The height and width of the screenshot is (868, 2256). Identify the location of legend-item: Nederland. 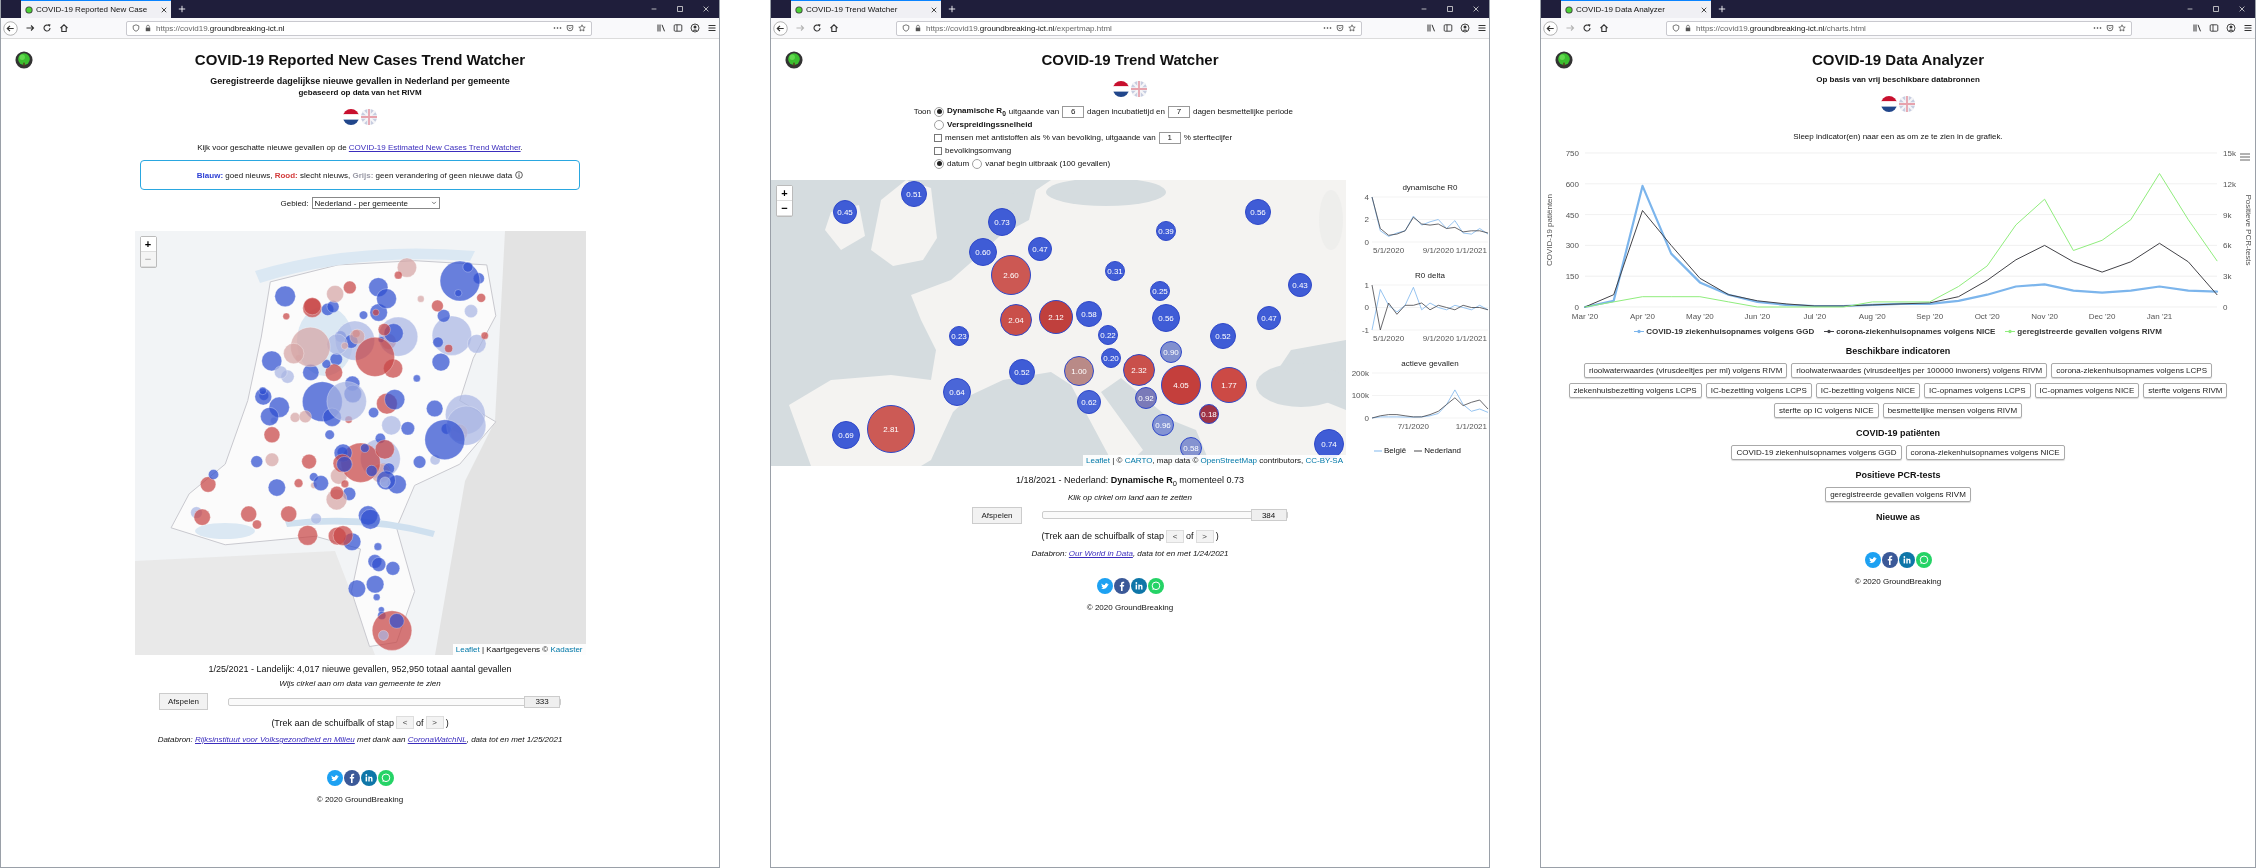
(1438, 450).